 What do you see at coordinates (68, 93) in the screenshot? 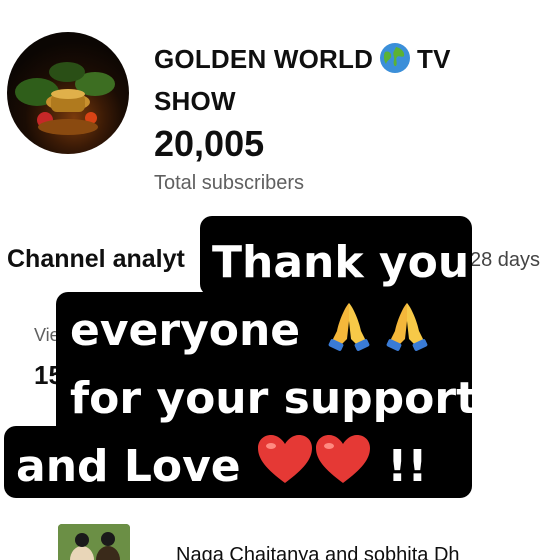
I see `channel-avatar` at bounding box center [68, 93].